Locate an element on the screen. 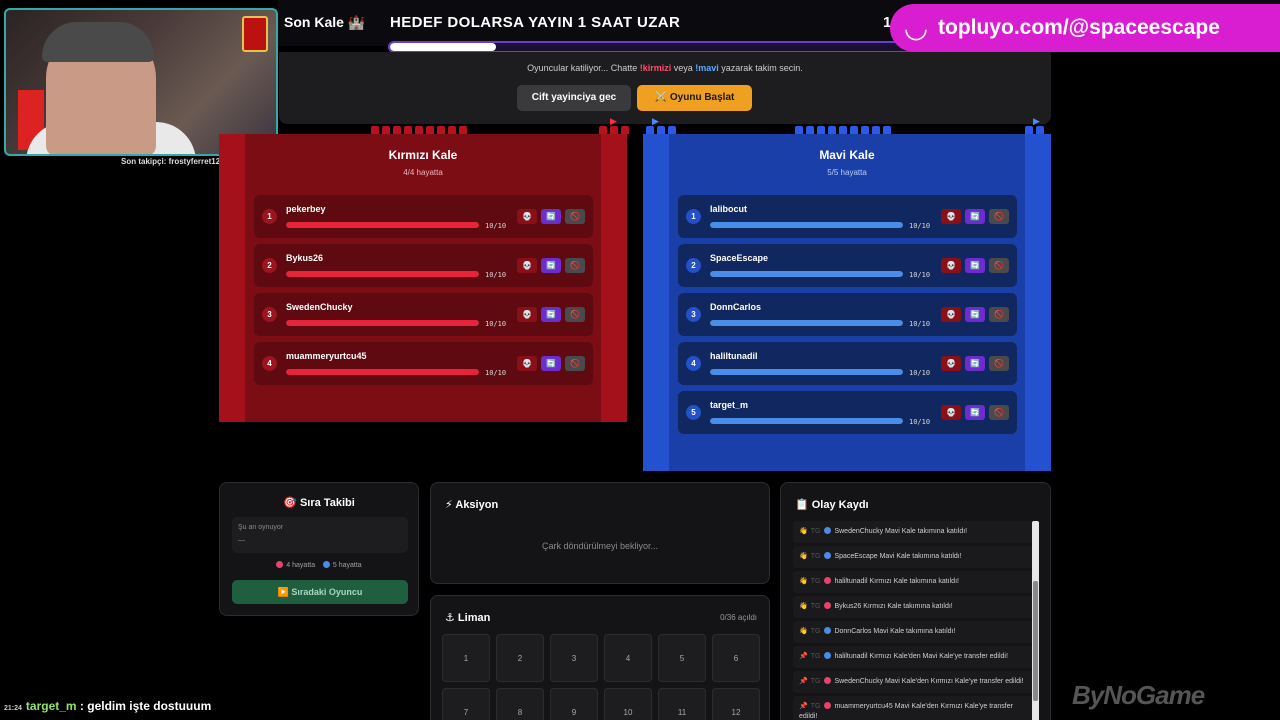 The width and height of the screenshot is (1280, 720). player-name: target_m is located at coordinates (729, 405).